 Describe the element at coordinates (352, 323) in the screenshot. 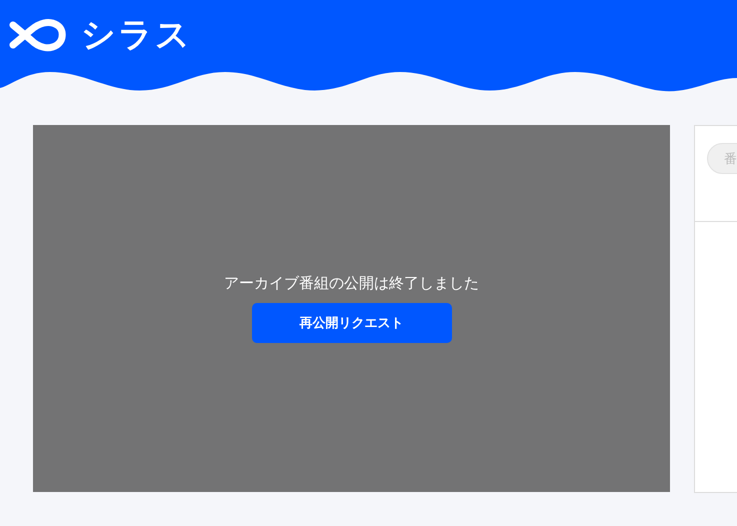

I see `republish-request-button: 再公開リクエスト` at that location.